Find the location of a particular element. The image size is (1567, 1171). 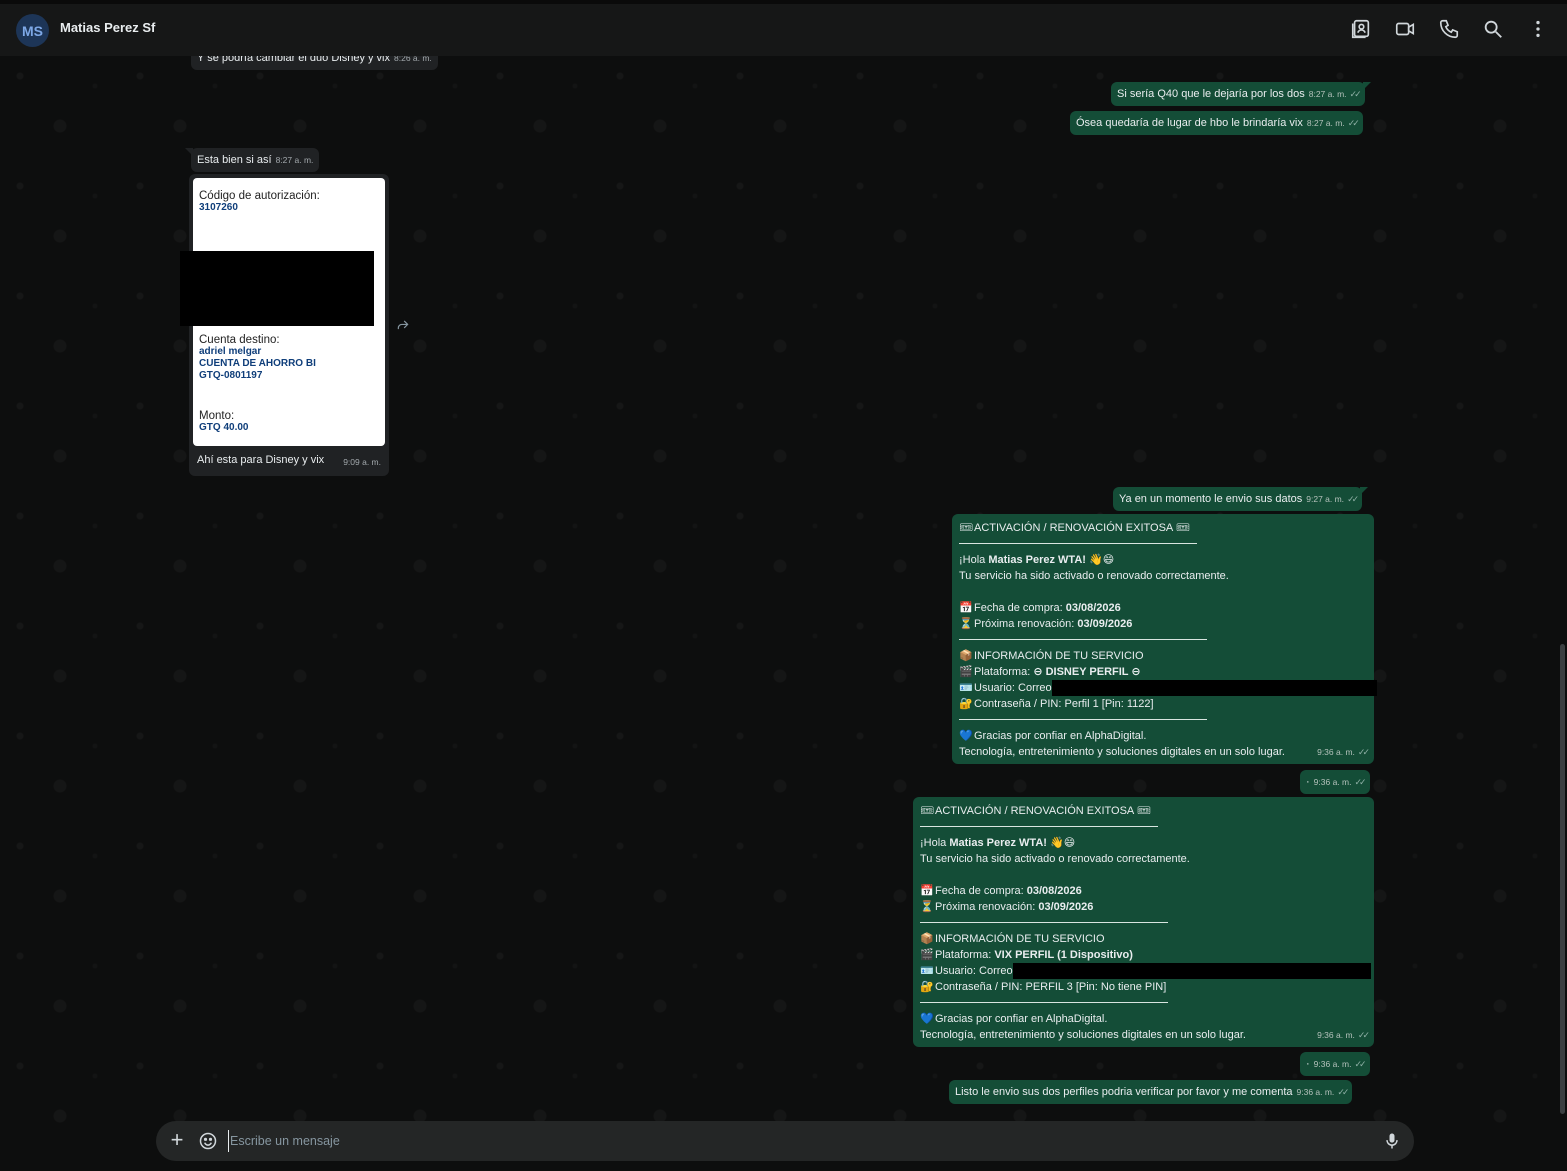

renew-label: Próxima renovación: is located at coordinates (1026, 624).